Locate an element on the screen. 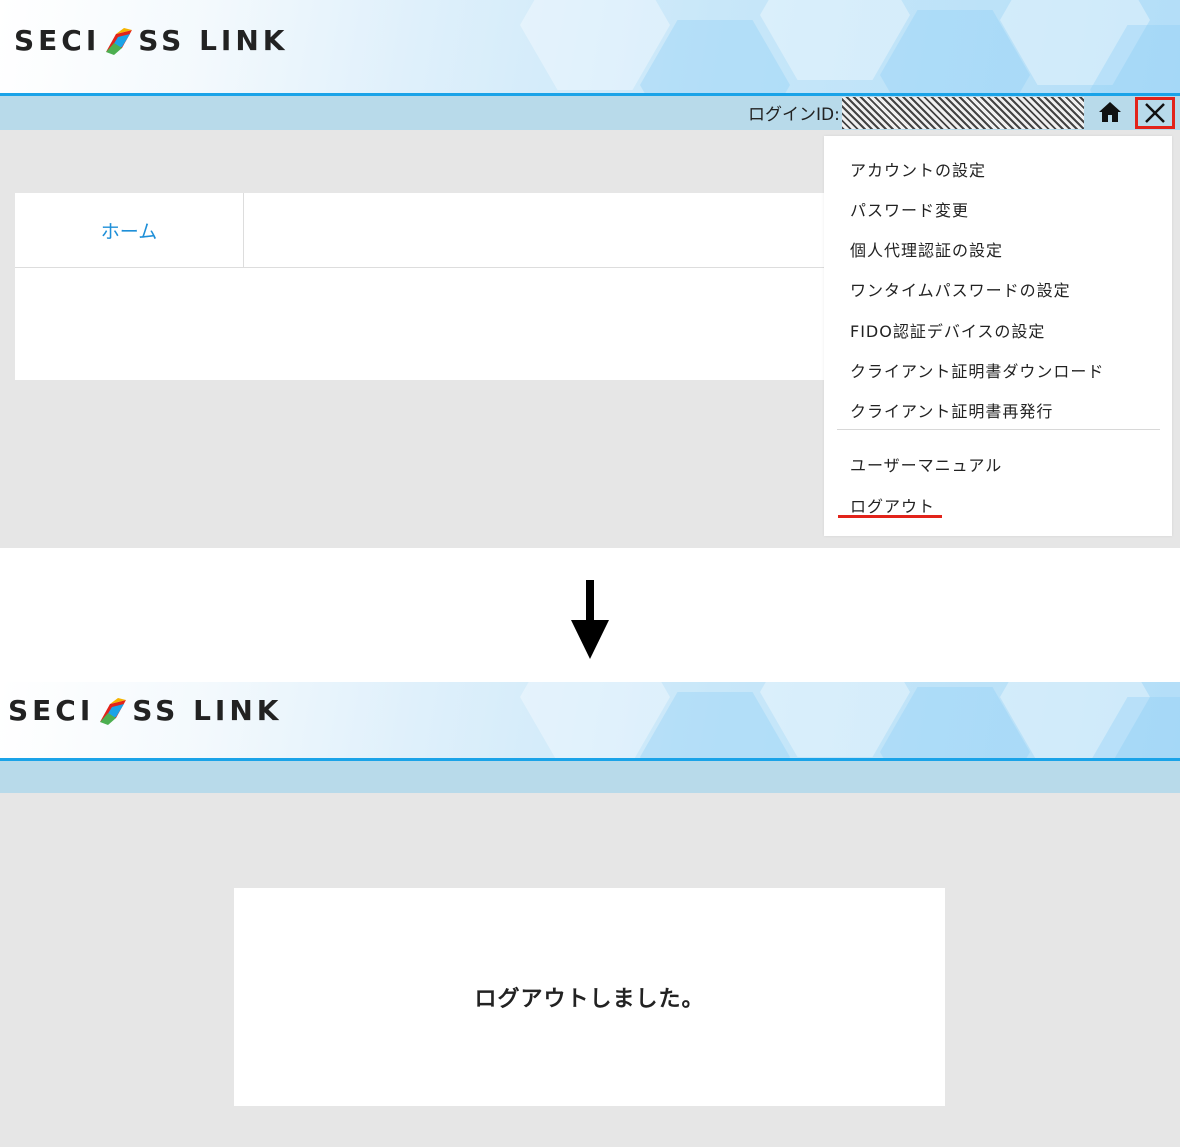 The height and width of the screenshot is (1147, 1180). menu-item-cert-download: クライアント証明書ダウンロード is located at coordinates (977, 370).